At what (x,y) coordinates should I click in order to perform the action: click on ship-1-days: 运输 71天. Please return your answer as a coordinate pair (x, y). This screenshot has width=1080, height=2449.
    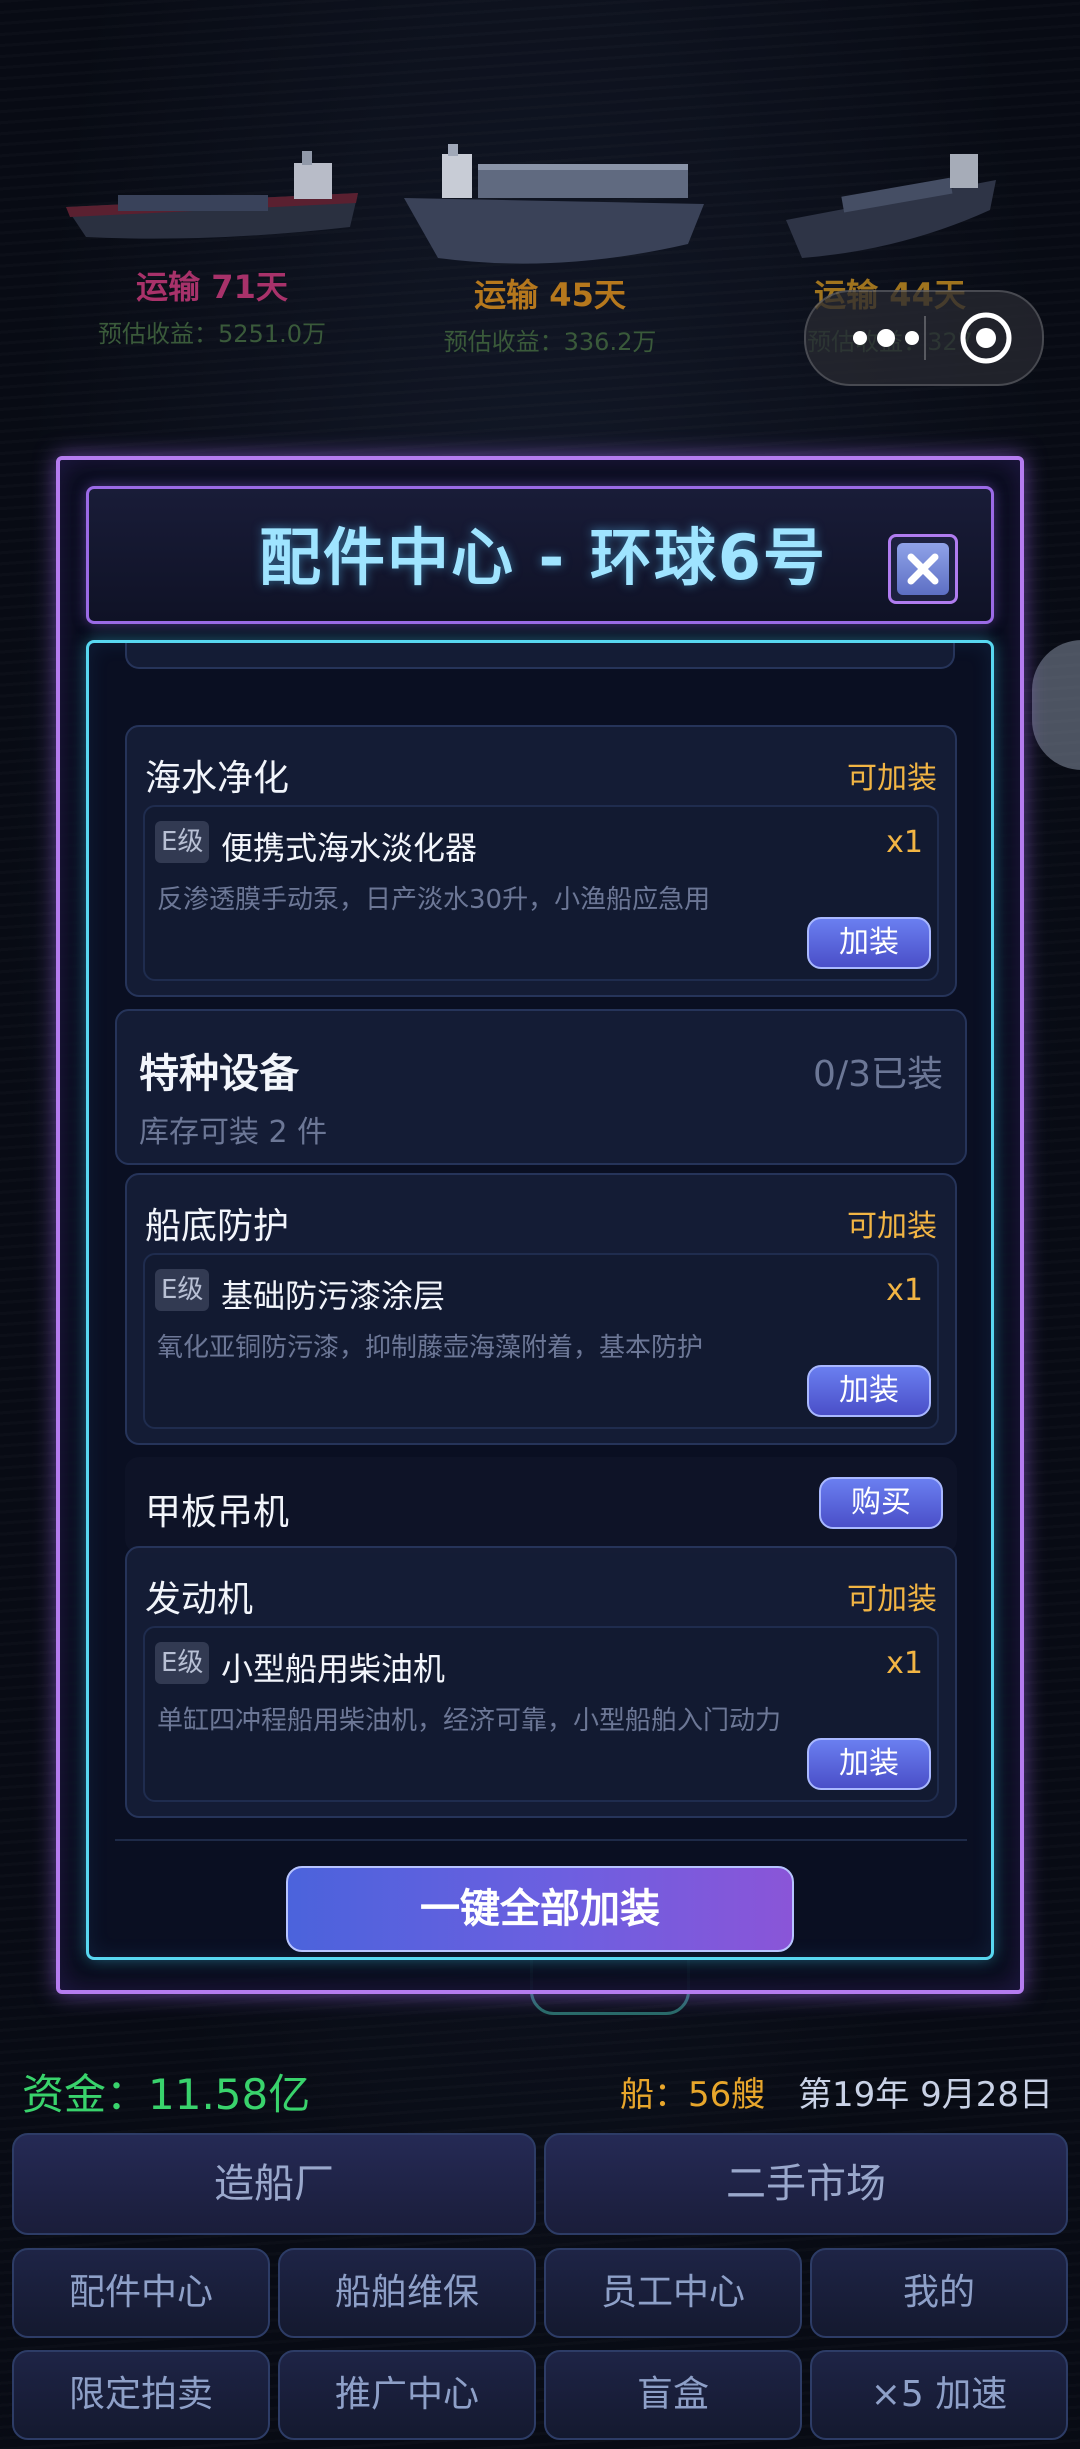
    Looking at the image, I should click on (212, 287).